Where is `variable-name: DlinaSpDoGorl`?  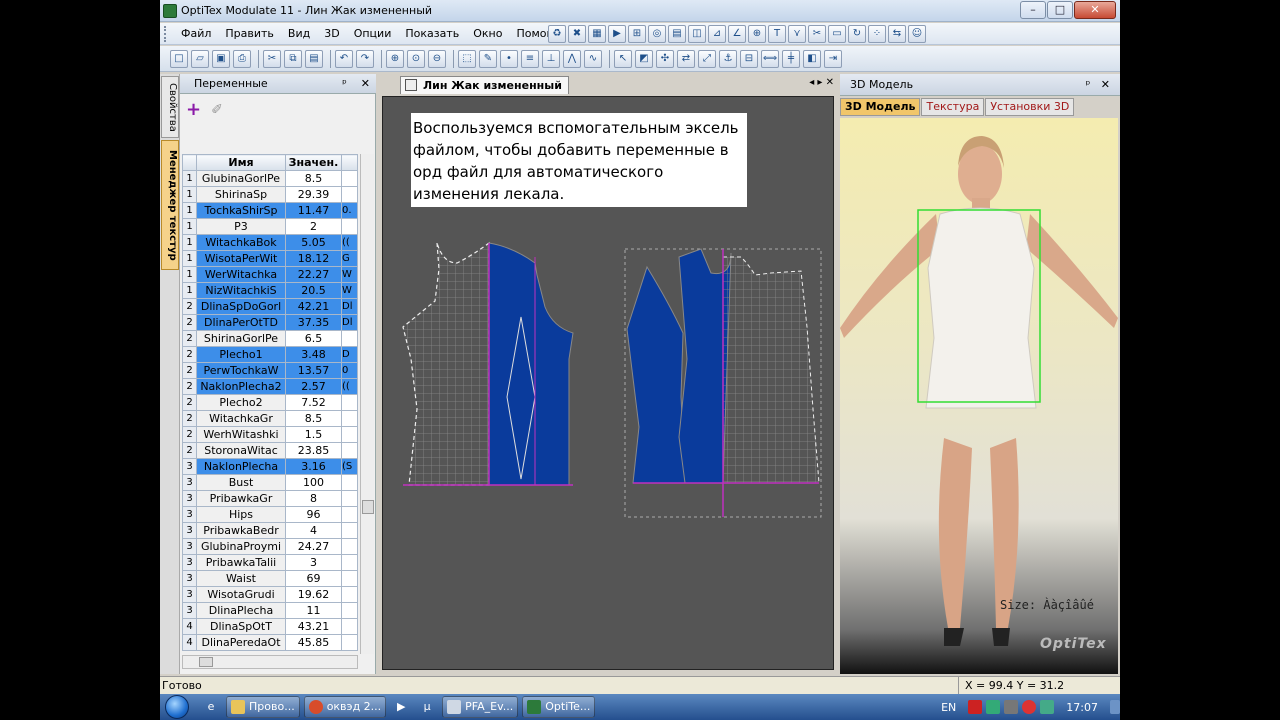
variable-name: DlinaSpDoGorl is located at coordinates (241, 306).